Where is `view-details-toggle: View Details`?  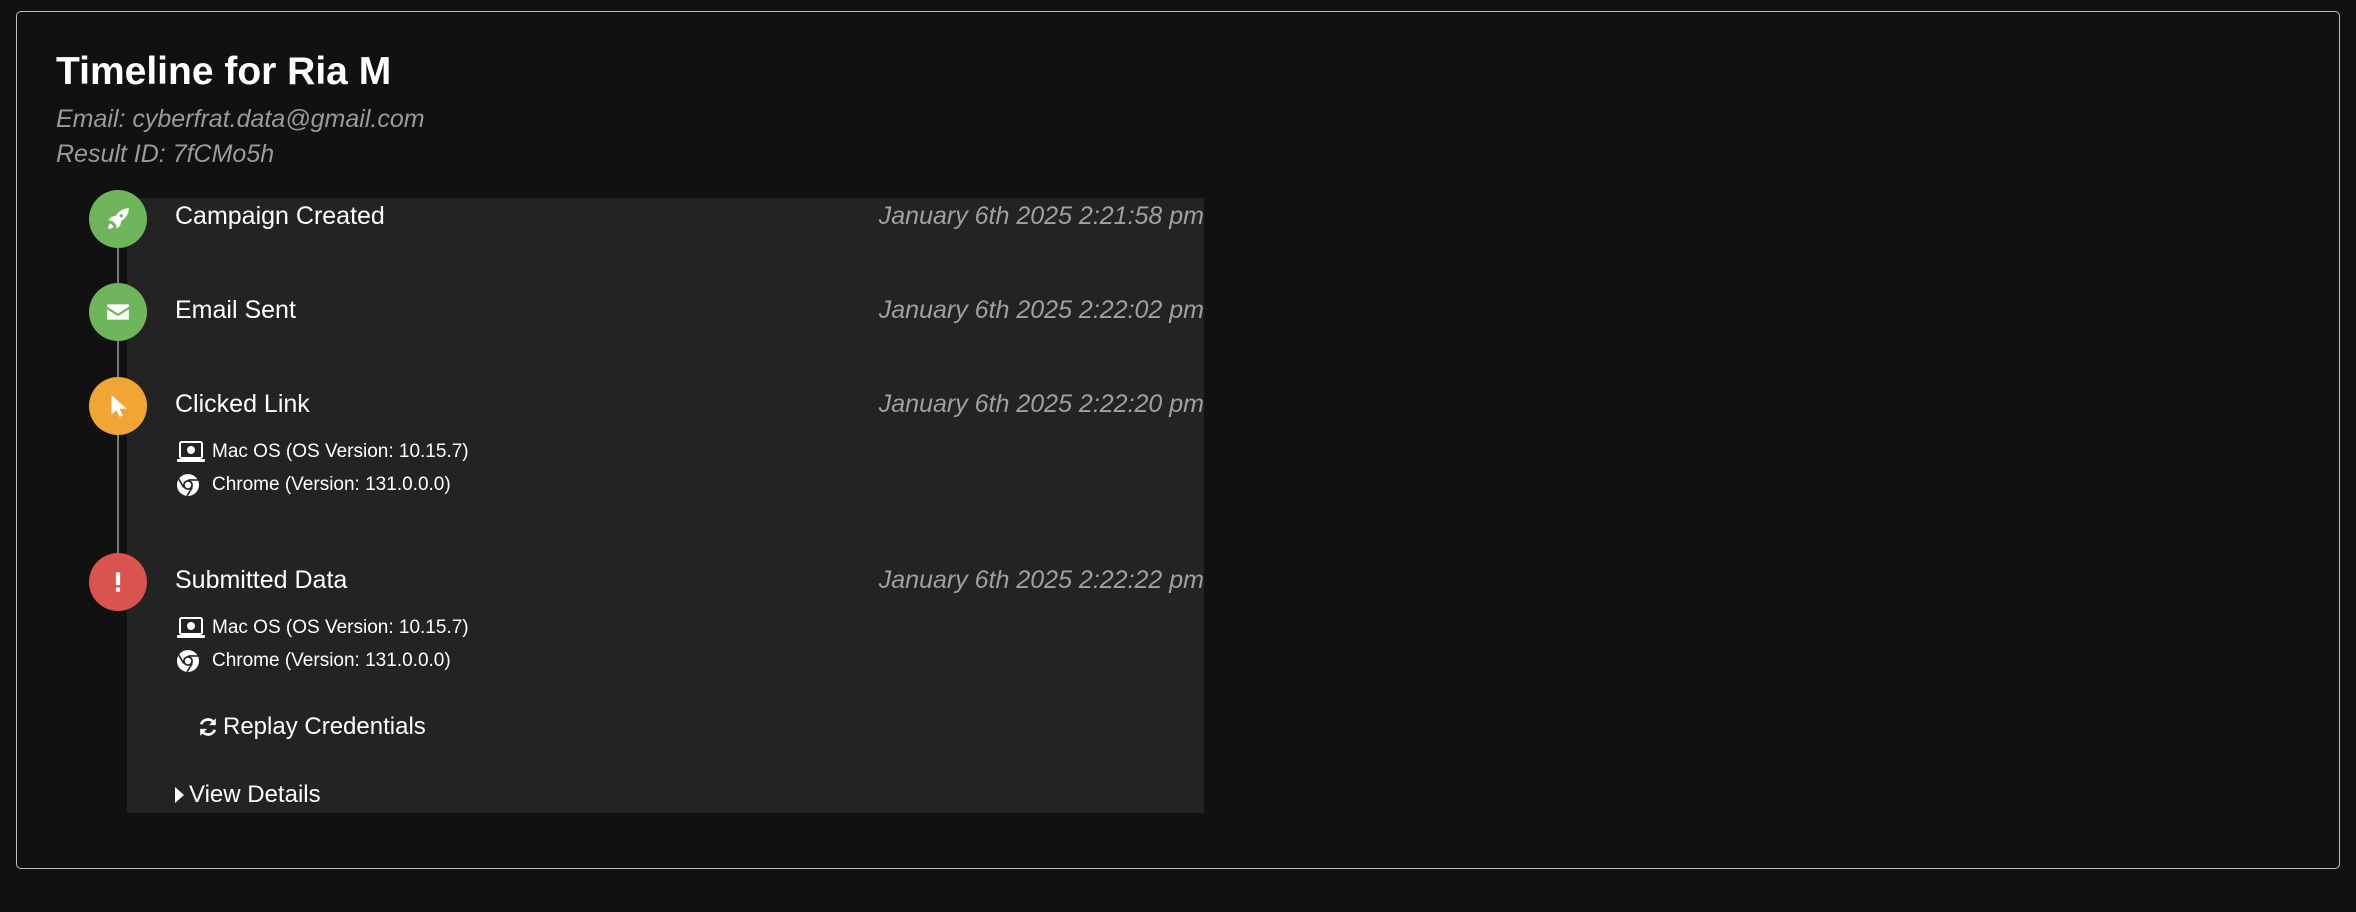
view-details-toggle: View Details is located at coordinates (248, 795).